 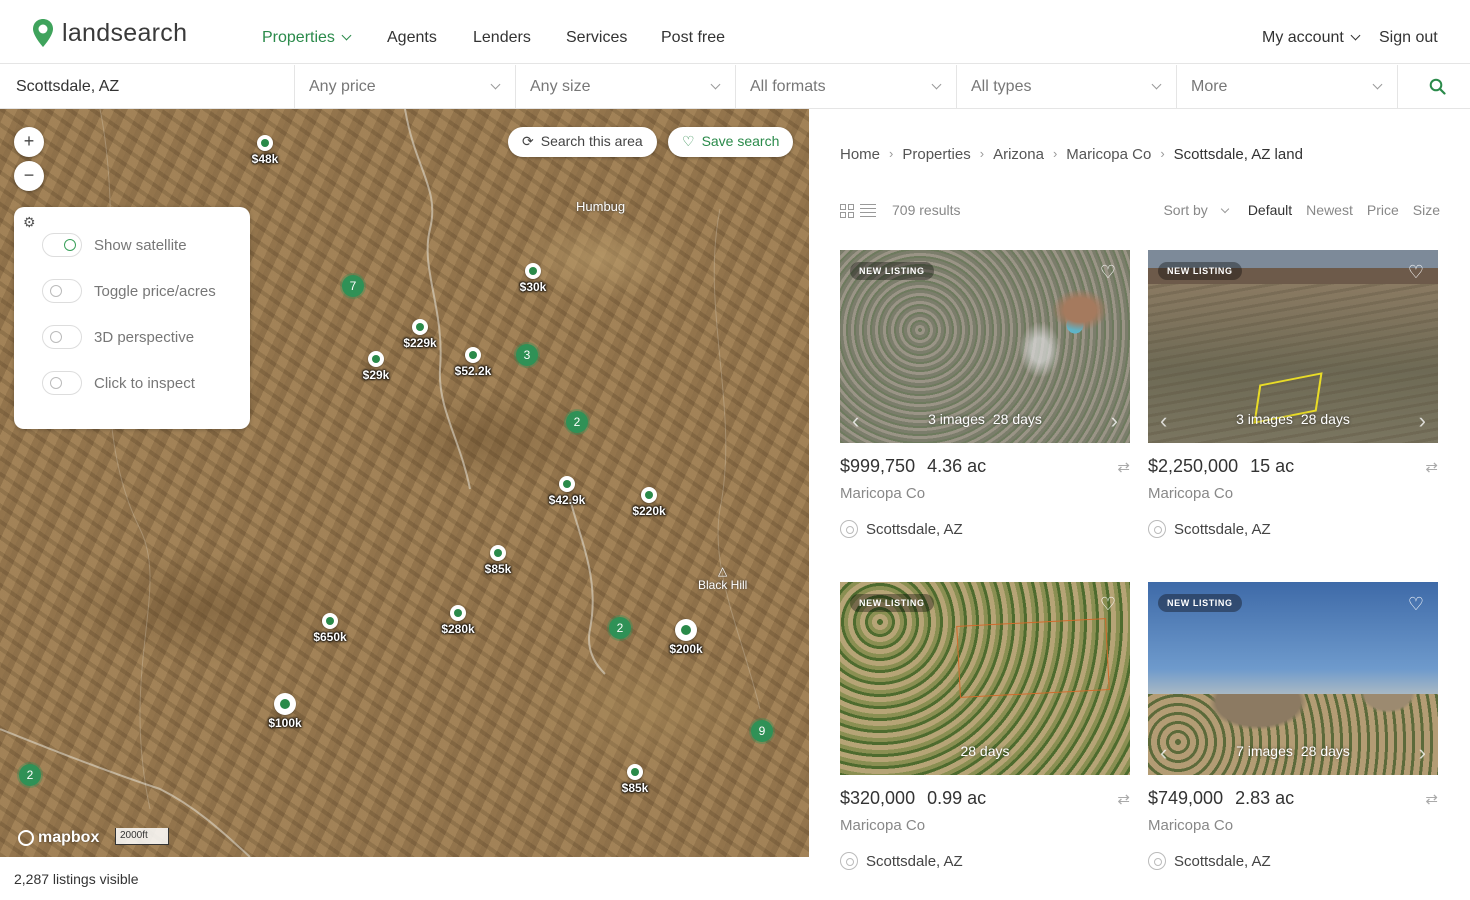 I want to click on breadcrumb-home: Home, so click(x=860, y=154).